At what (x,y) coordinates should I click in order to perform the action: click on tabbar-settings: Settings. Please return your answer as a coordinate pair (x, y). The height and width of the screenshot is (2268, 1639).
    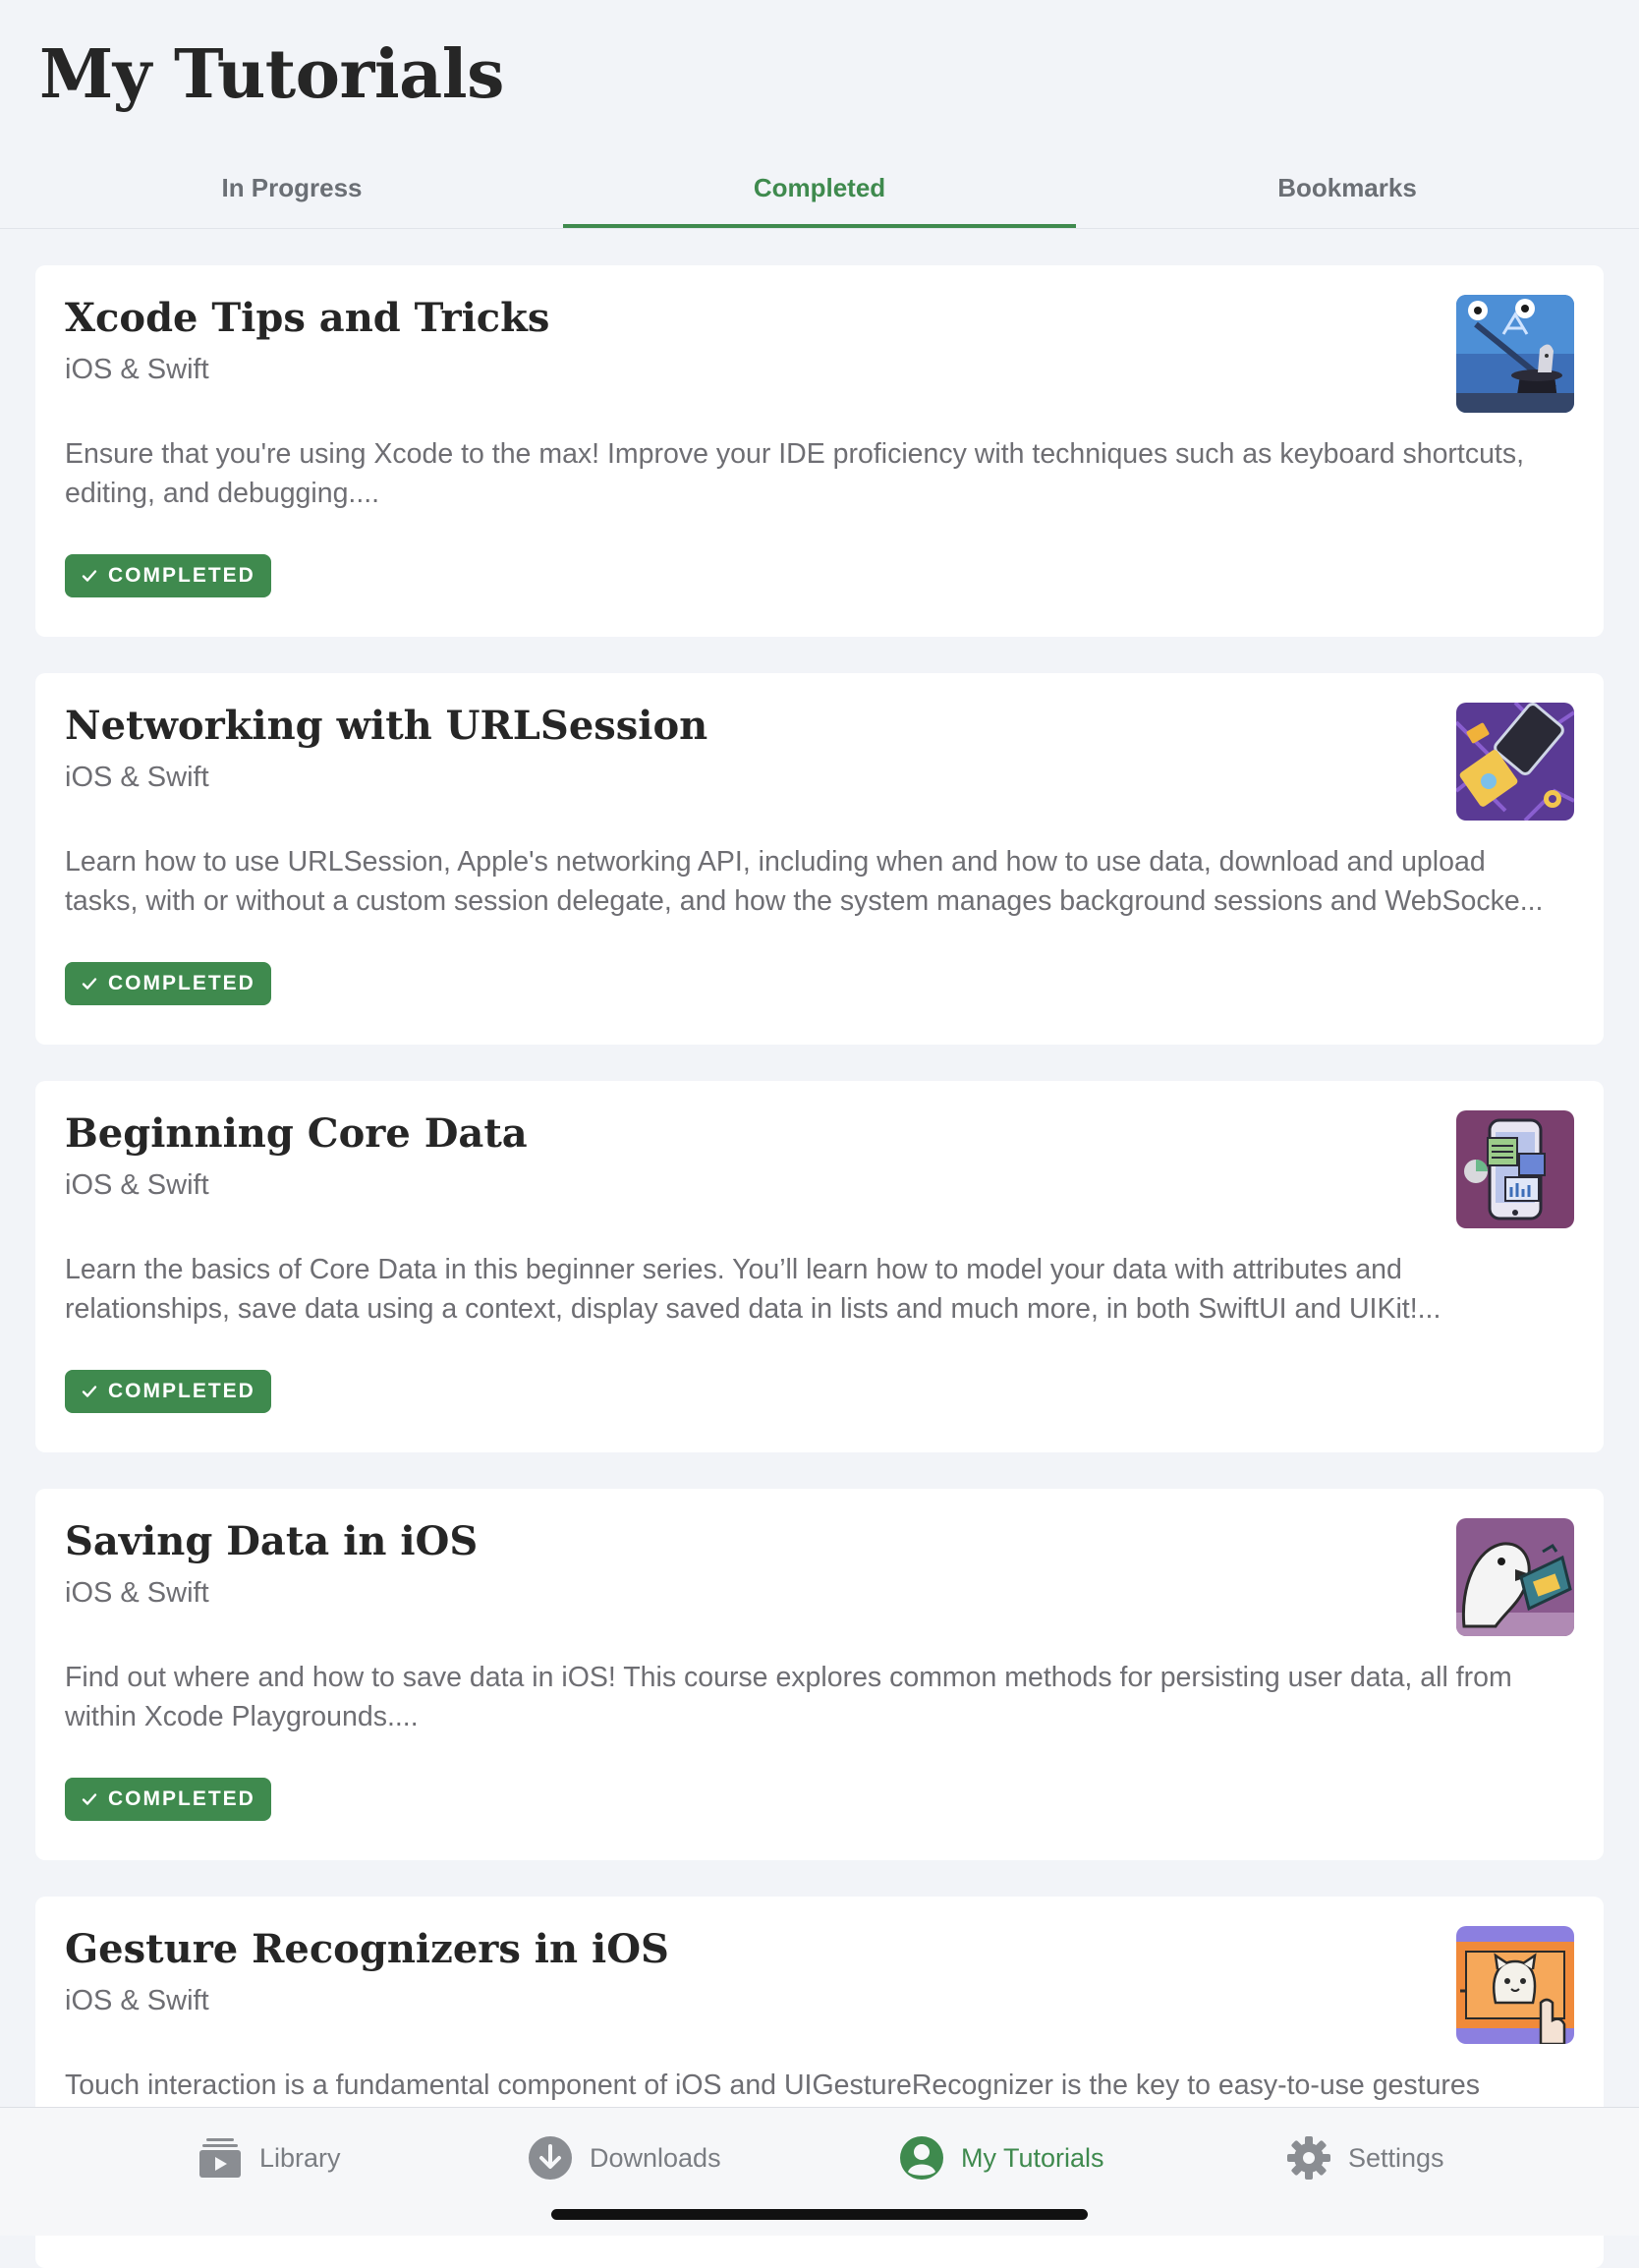
    Looking at the image, I should click on (1364, 2158).